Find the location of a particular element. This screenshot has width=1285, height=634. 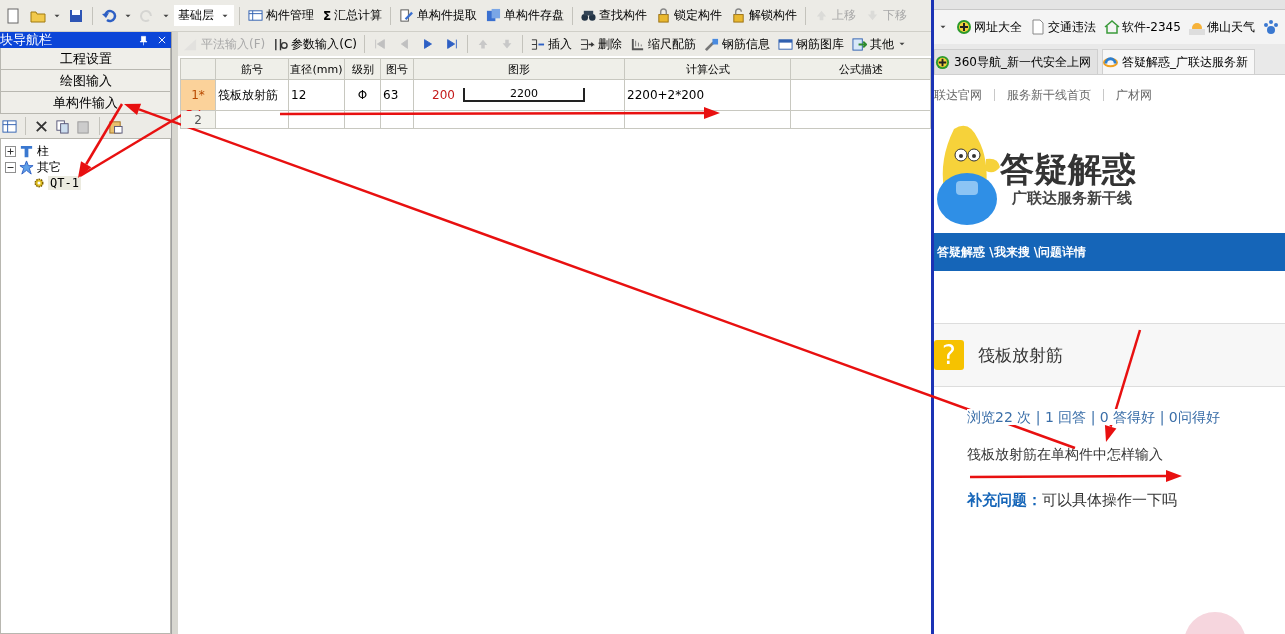

disk-icon is located at coordinates (494, 15).